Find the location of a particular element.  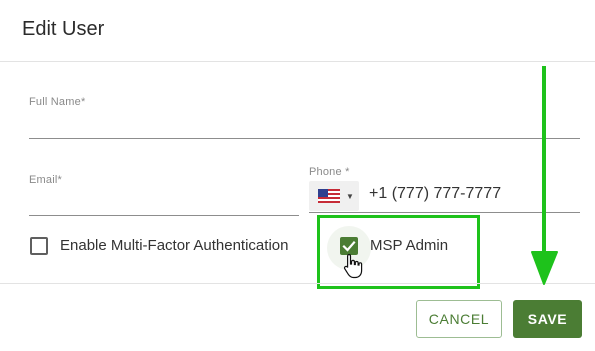

email-field is located at coordinates (164, 202).